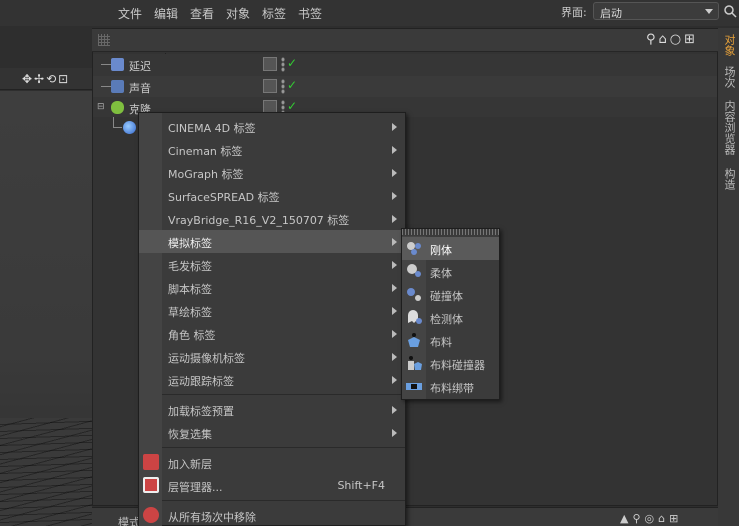  Describe the element at coordinates (664, 39) in the screenshot. I see `home-icon: ⌂` at that location.